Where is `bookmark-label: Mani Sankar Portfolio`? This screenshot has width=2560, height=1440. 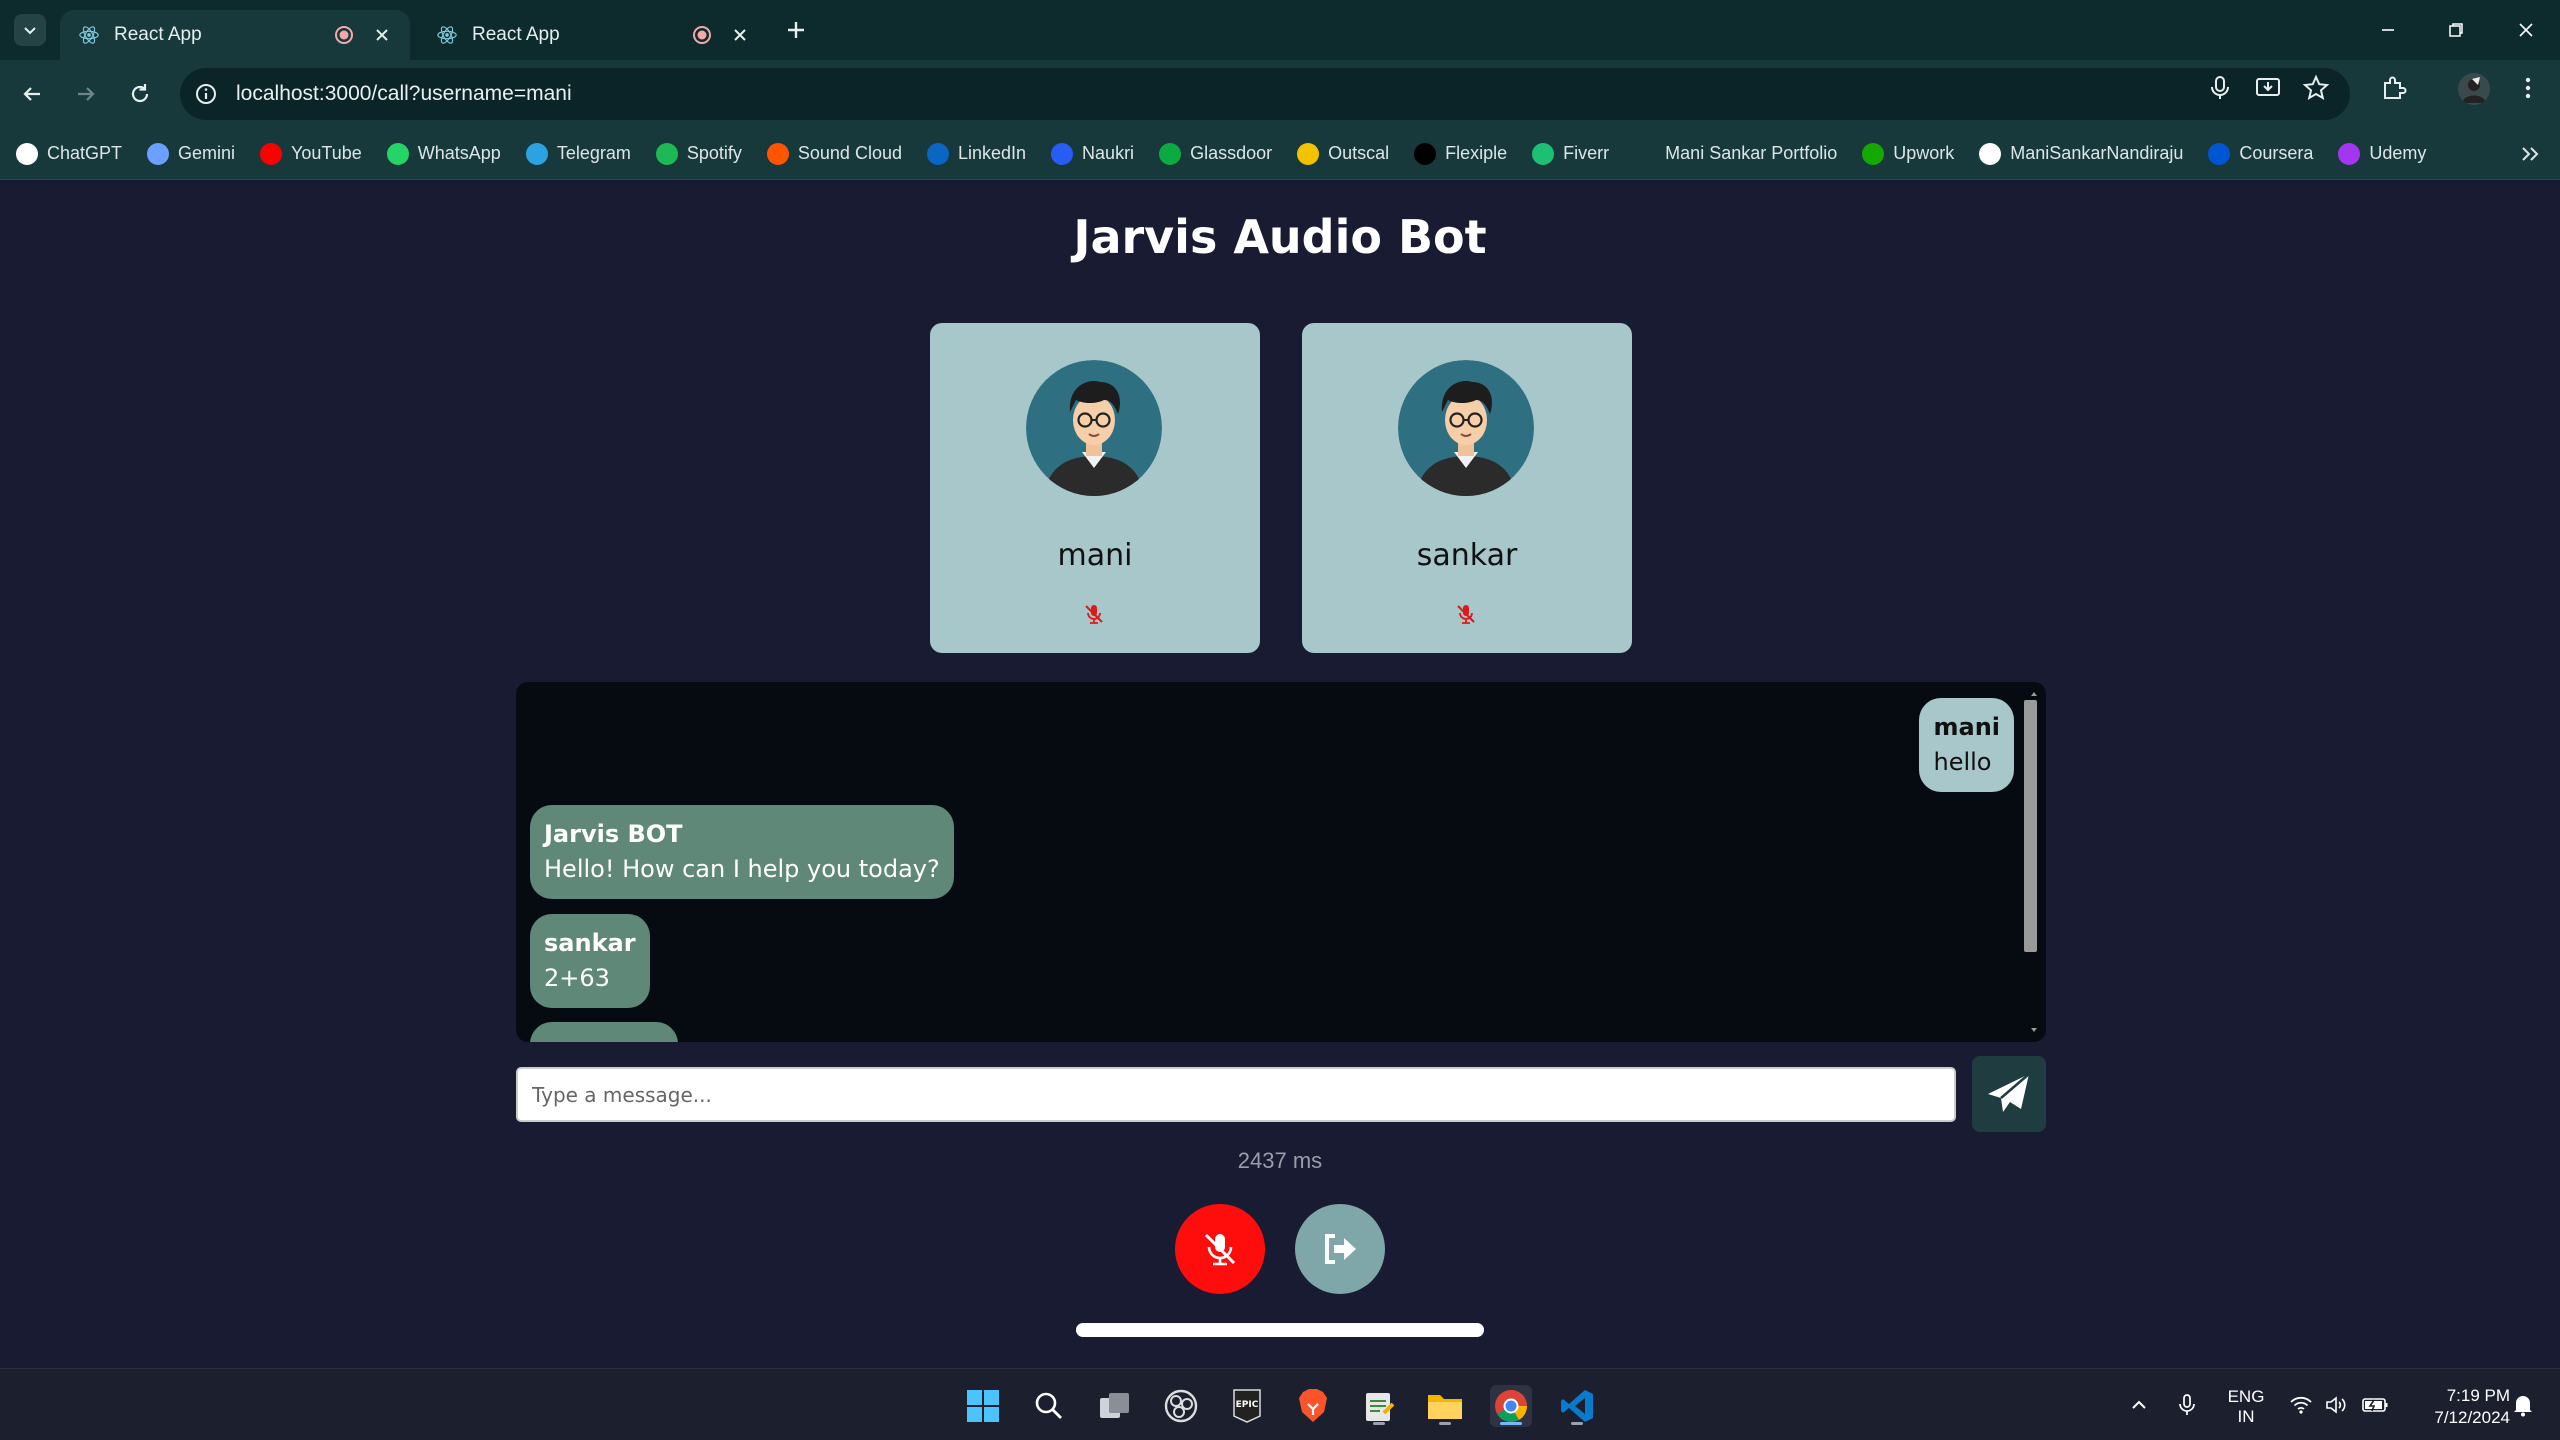 bookmark-label: Mani Sankar Portfolio is located at coordinates (1751, 153).